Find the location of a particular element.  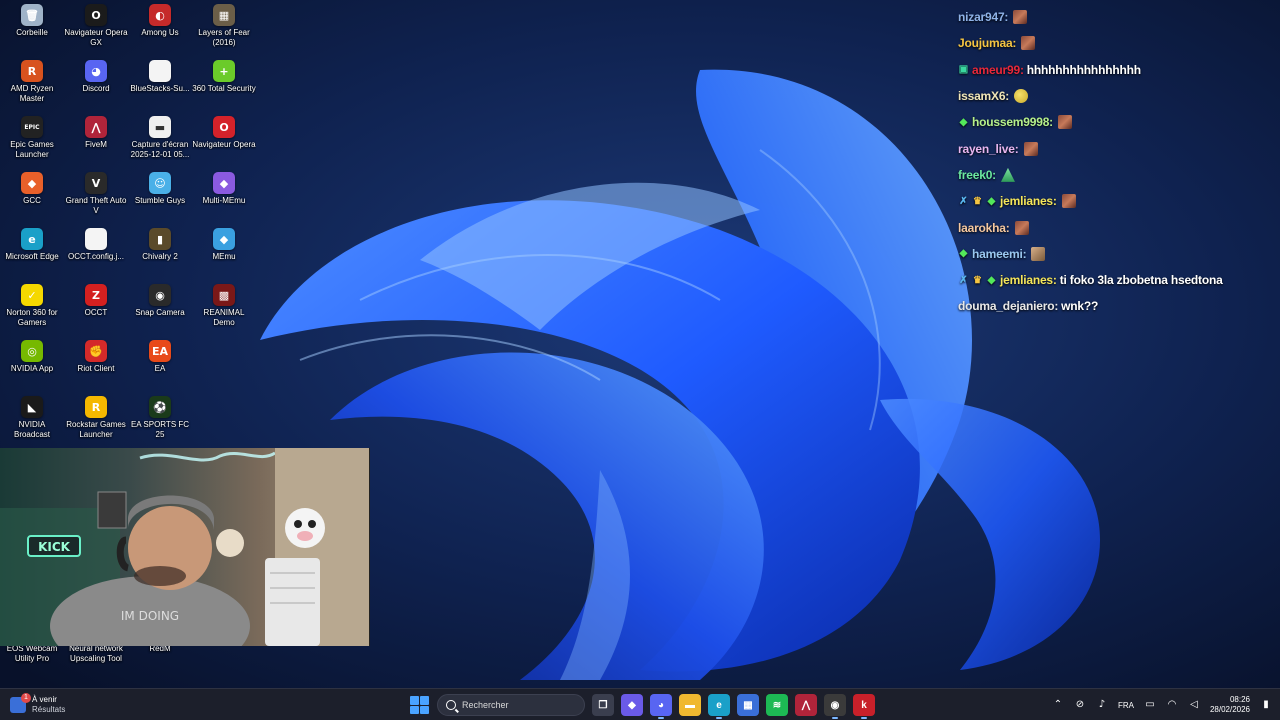

chat-message: ▣ ameur99: hhhhhhhhhhhhhhhh is located at coordinates (1118, 70).